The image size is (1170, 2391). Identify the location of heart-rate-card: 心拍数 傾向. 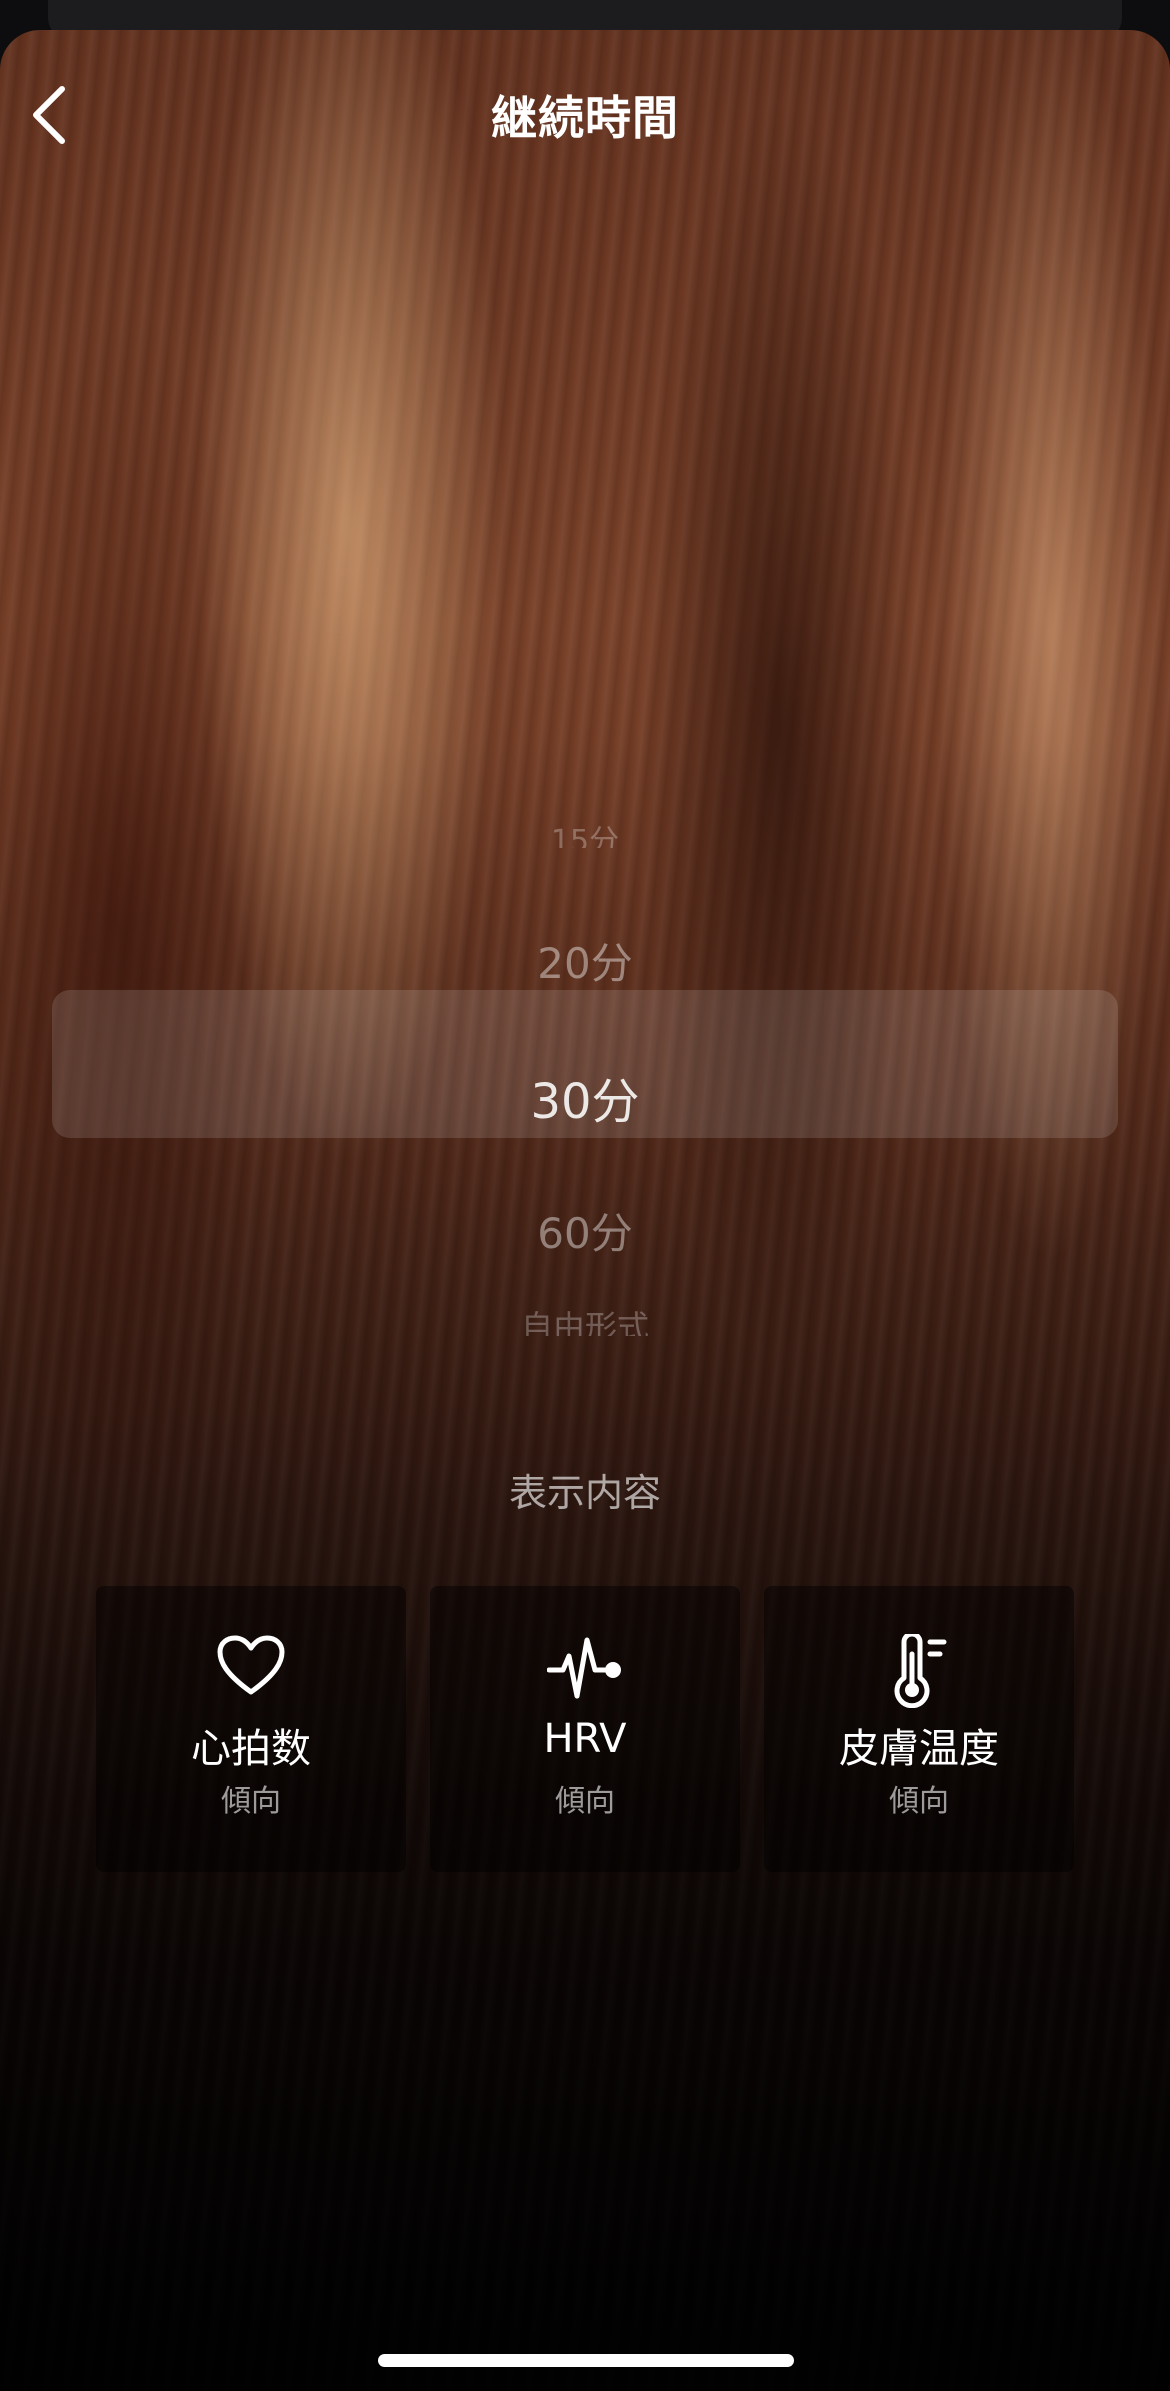
(251, 1729).